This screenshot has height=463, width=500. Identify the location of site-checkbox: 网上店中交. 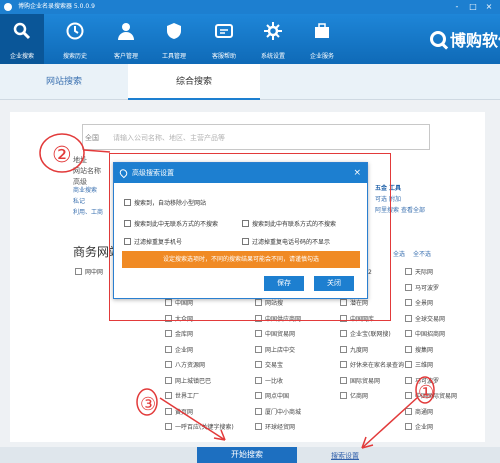
(275, 350).